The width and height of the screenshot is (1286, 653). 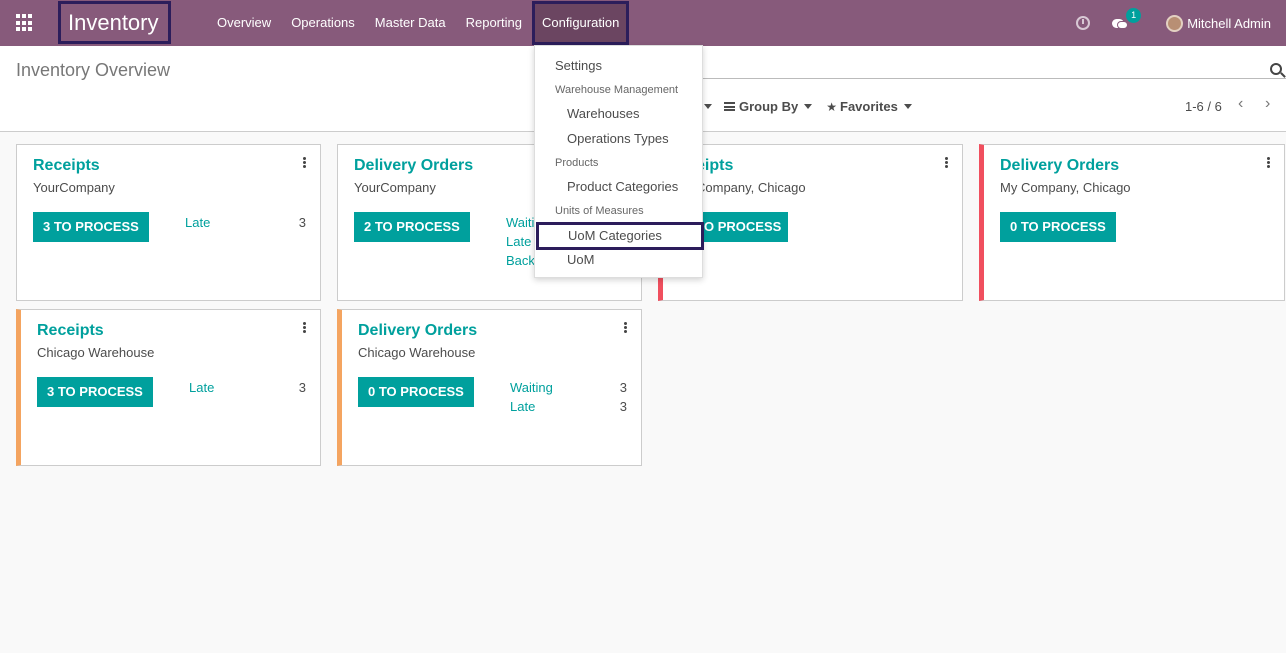 What do you see at coordinates (599, 211) in the screenshot?
I see `dropdown-header-uom: Units of Measures` at bounding box center [599, 211].